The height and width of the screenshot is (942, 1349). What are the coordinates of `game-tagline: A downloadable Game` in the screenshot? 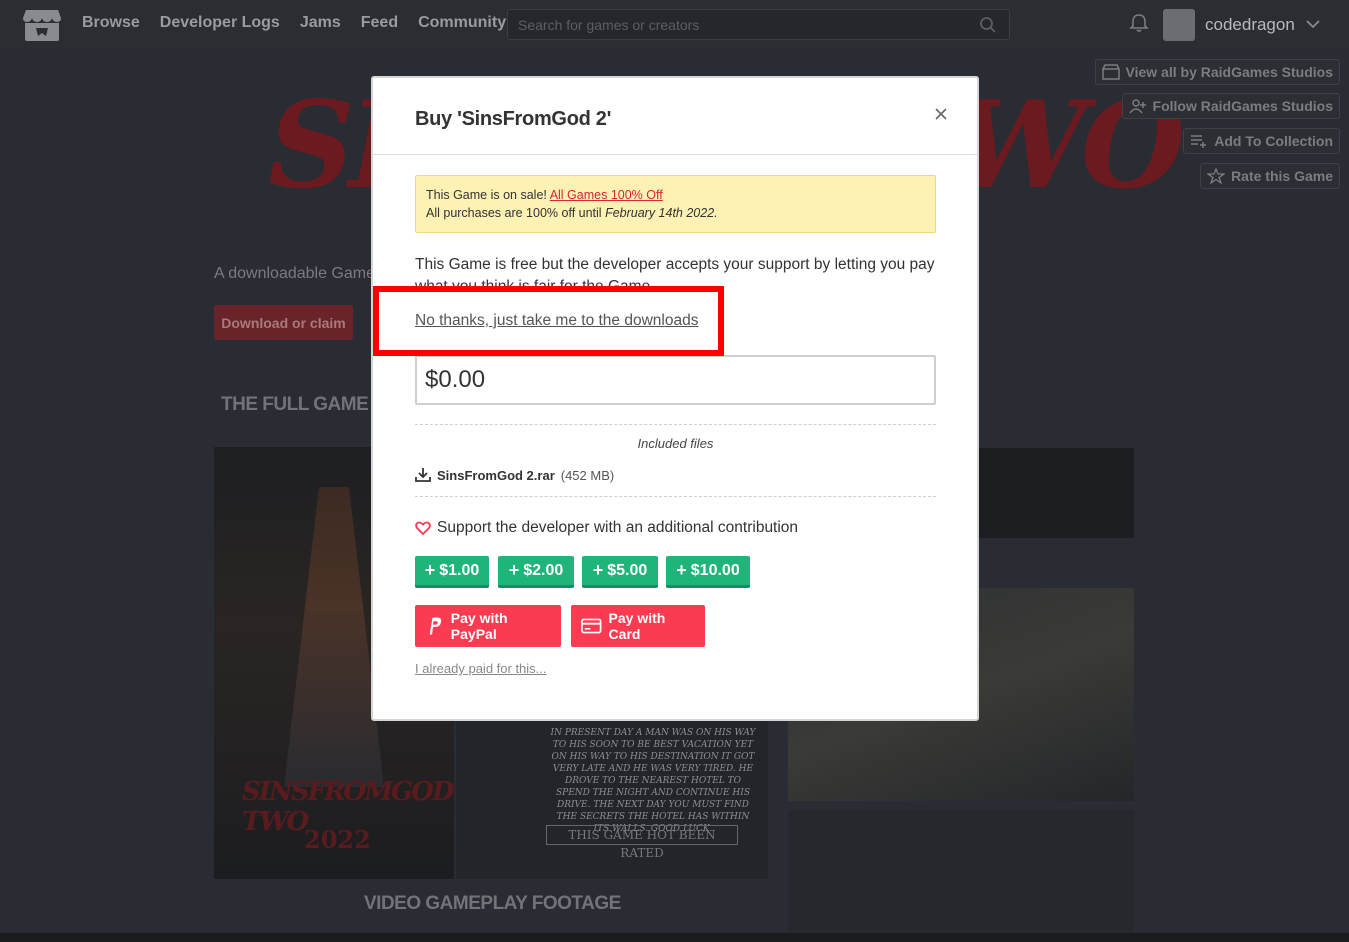 It's located at (294, 273).